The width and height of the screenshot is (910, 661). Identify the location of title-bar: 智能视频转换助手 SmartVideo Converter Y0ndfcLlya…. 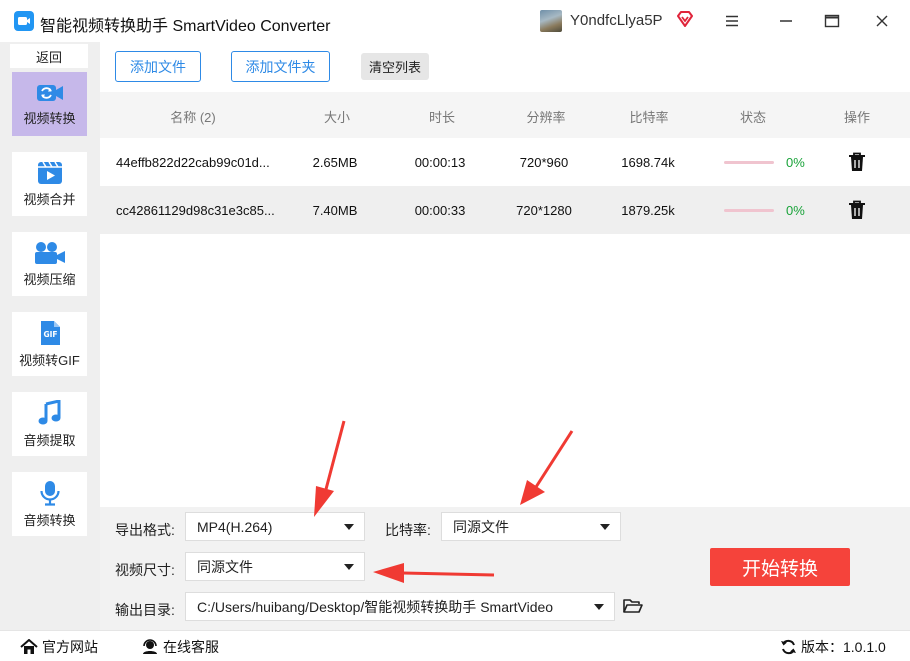
(455, 21).